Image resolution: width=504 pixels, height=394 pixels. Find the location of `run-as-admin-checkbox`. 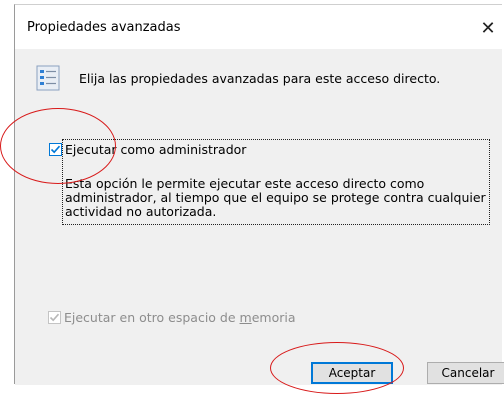

run-as-admin-checkbox is located at coordinates (55, 149).